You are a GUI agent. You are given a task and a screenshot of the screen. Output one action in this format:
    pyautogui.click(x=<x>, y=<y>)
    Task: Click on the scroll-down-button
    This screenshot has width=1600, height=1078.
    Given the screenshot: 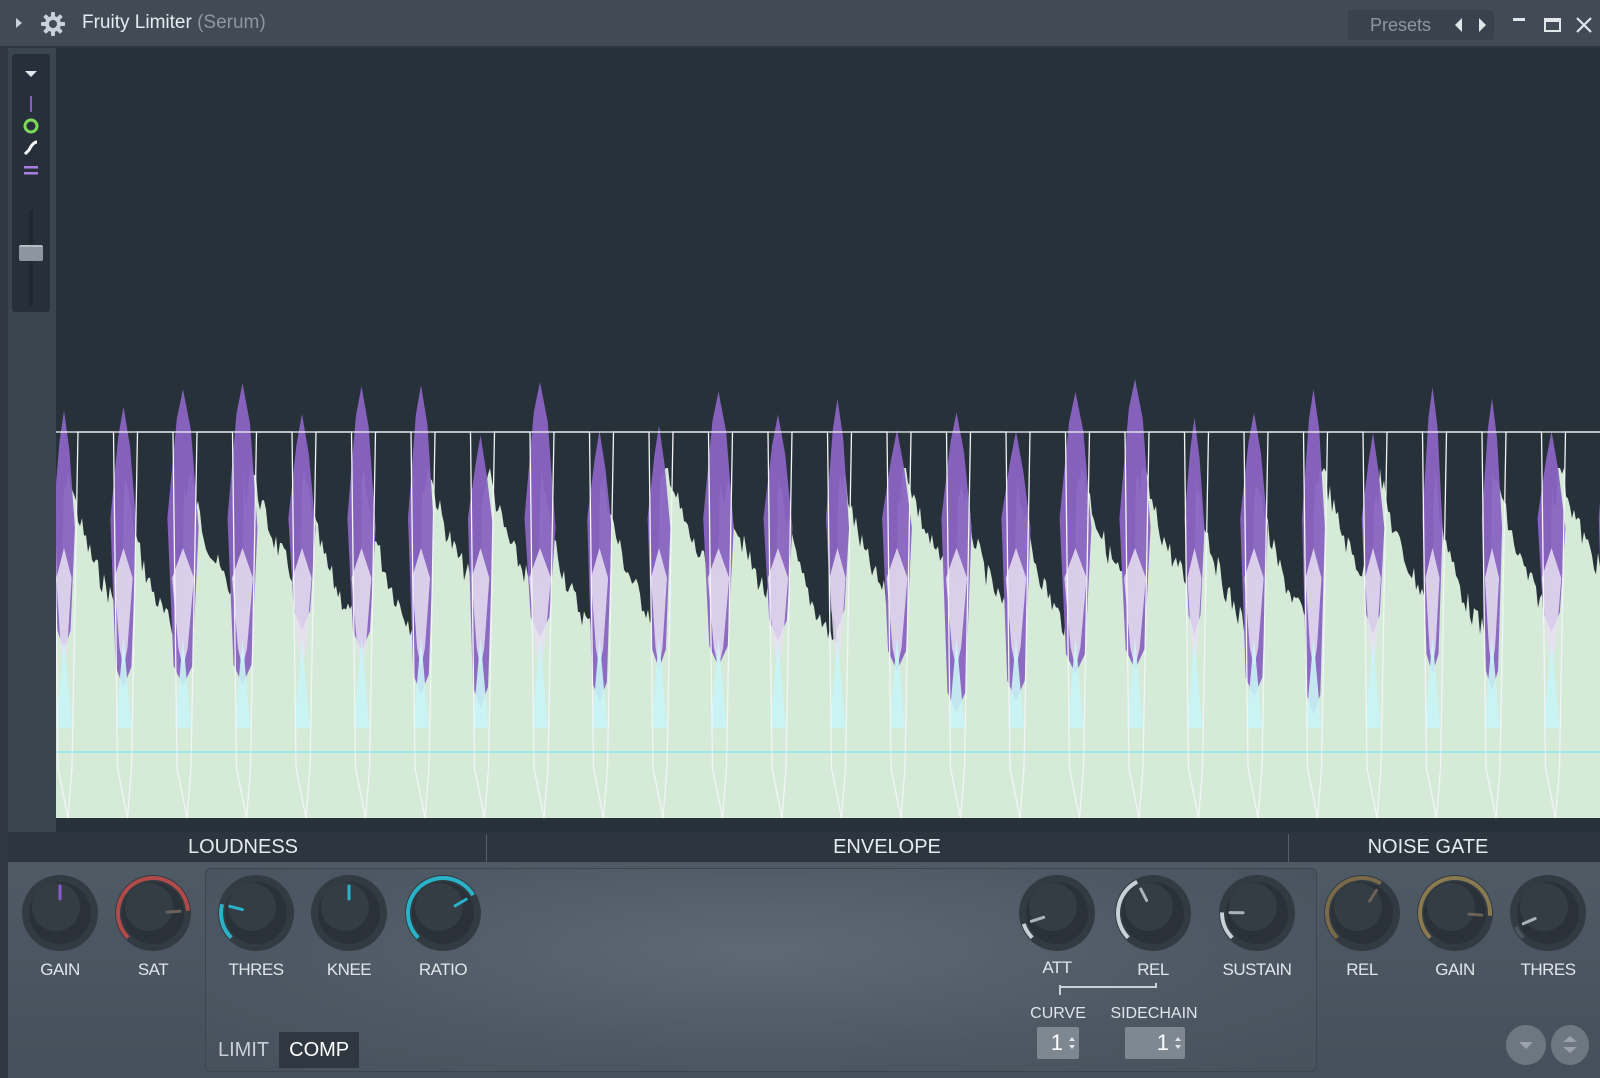 What is the action you would take?
    pyautogui.click(x=1526, y=1045)
    